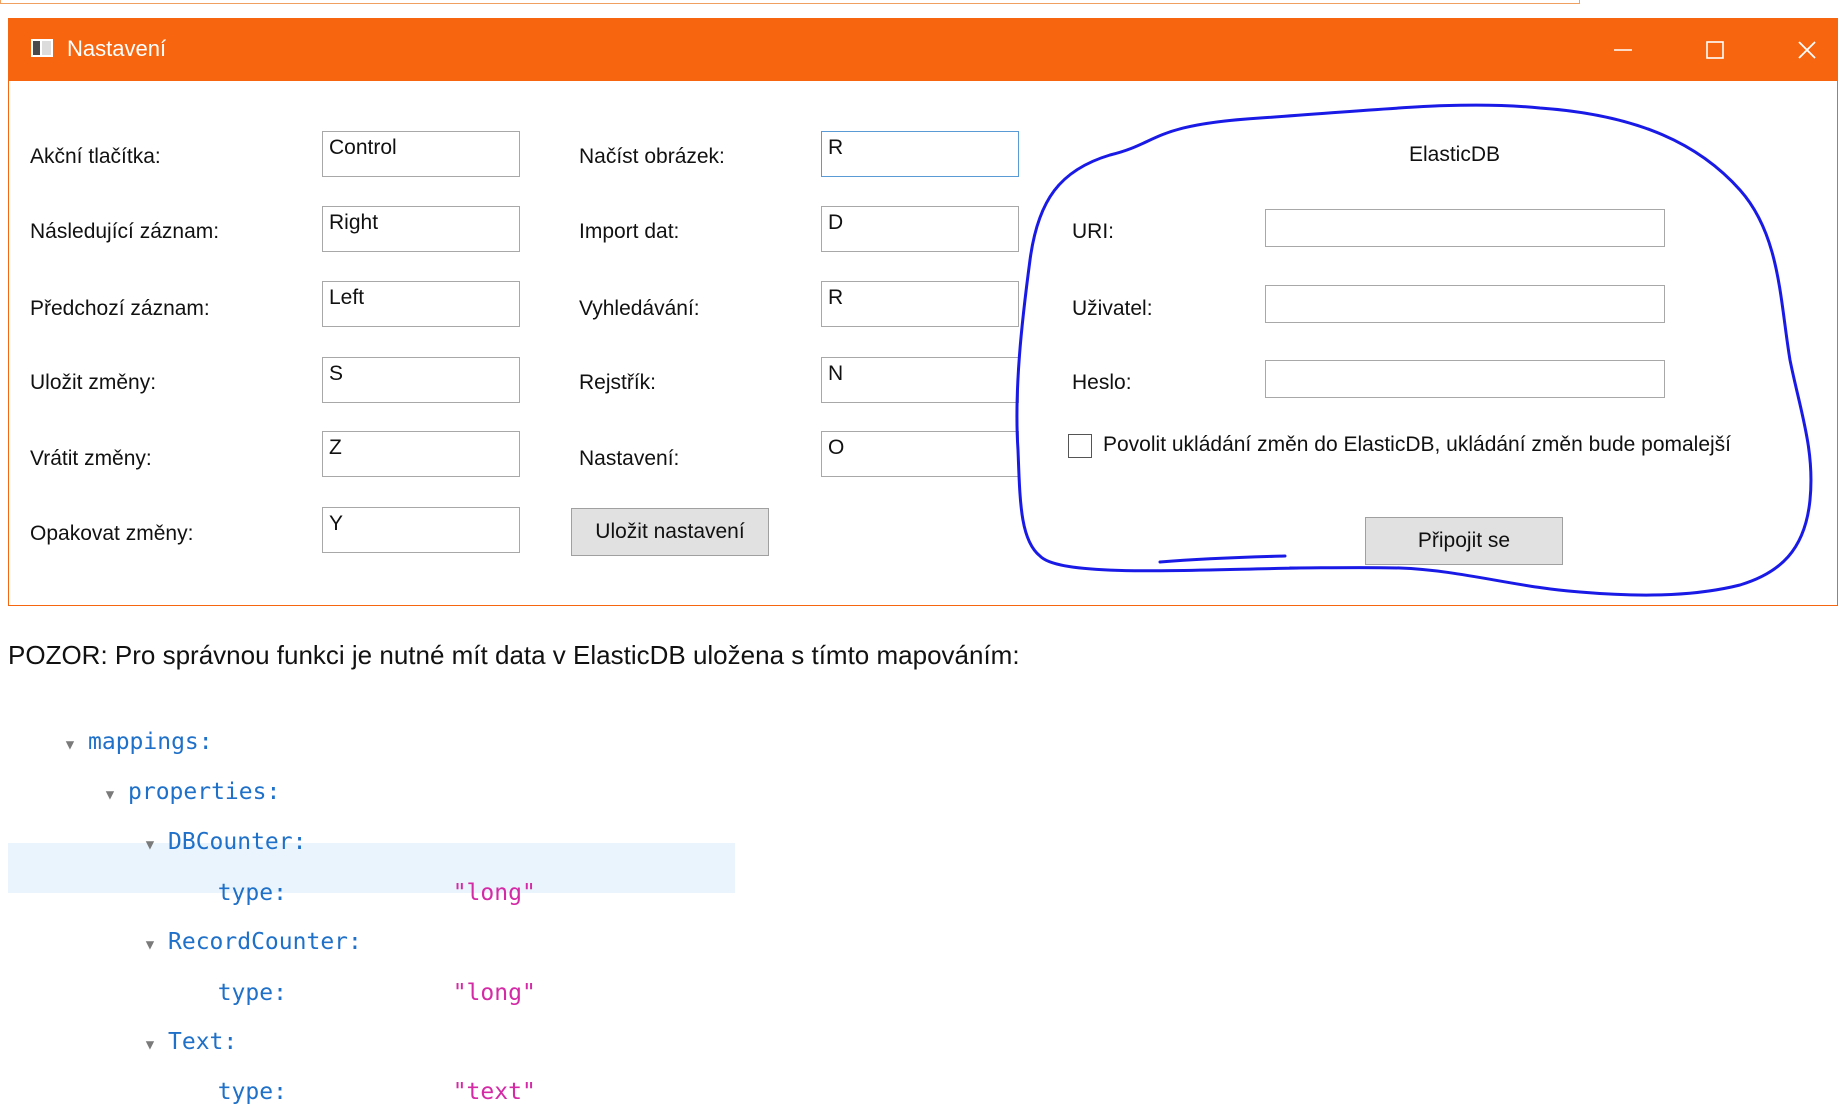  What do you see at coordinates (240, 929) in the screenshot?
I see `tree-node-recordcounter: ▼ RecordCounter:` at bounding box center [240, 929].